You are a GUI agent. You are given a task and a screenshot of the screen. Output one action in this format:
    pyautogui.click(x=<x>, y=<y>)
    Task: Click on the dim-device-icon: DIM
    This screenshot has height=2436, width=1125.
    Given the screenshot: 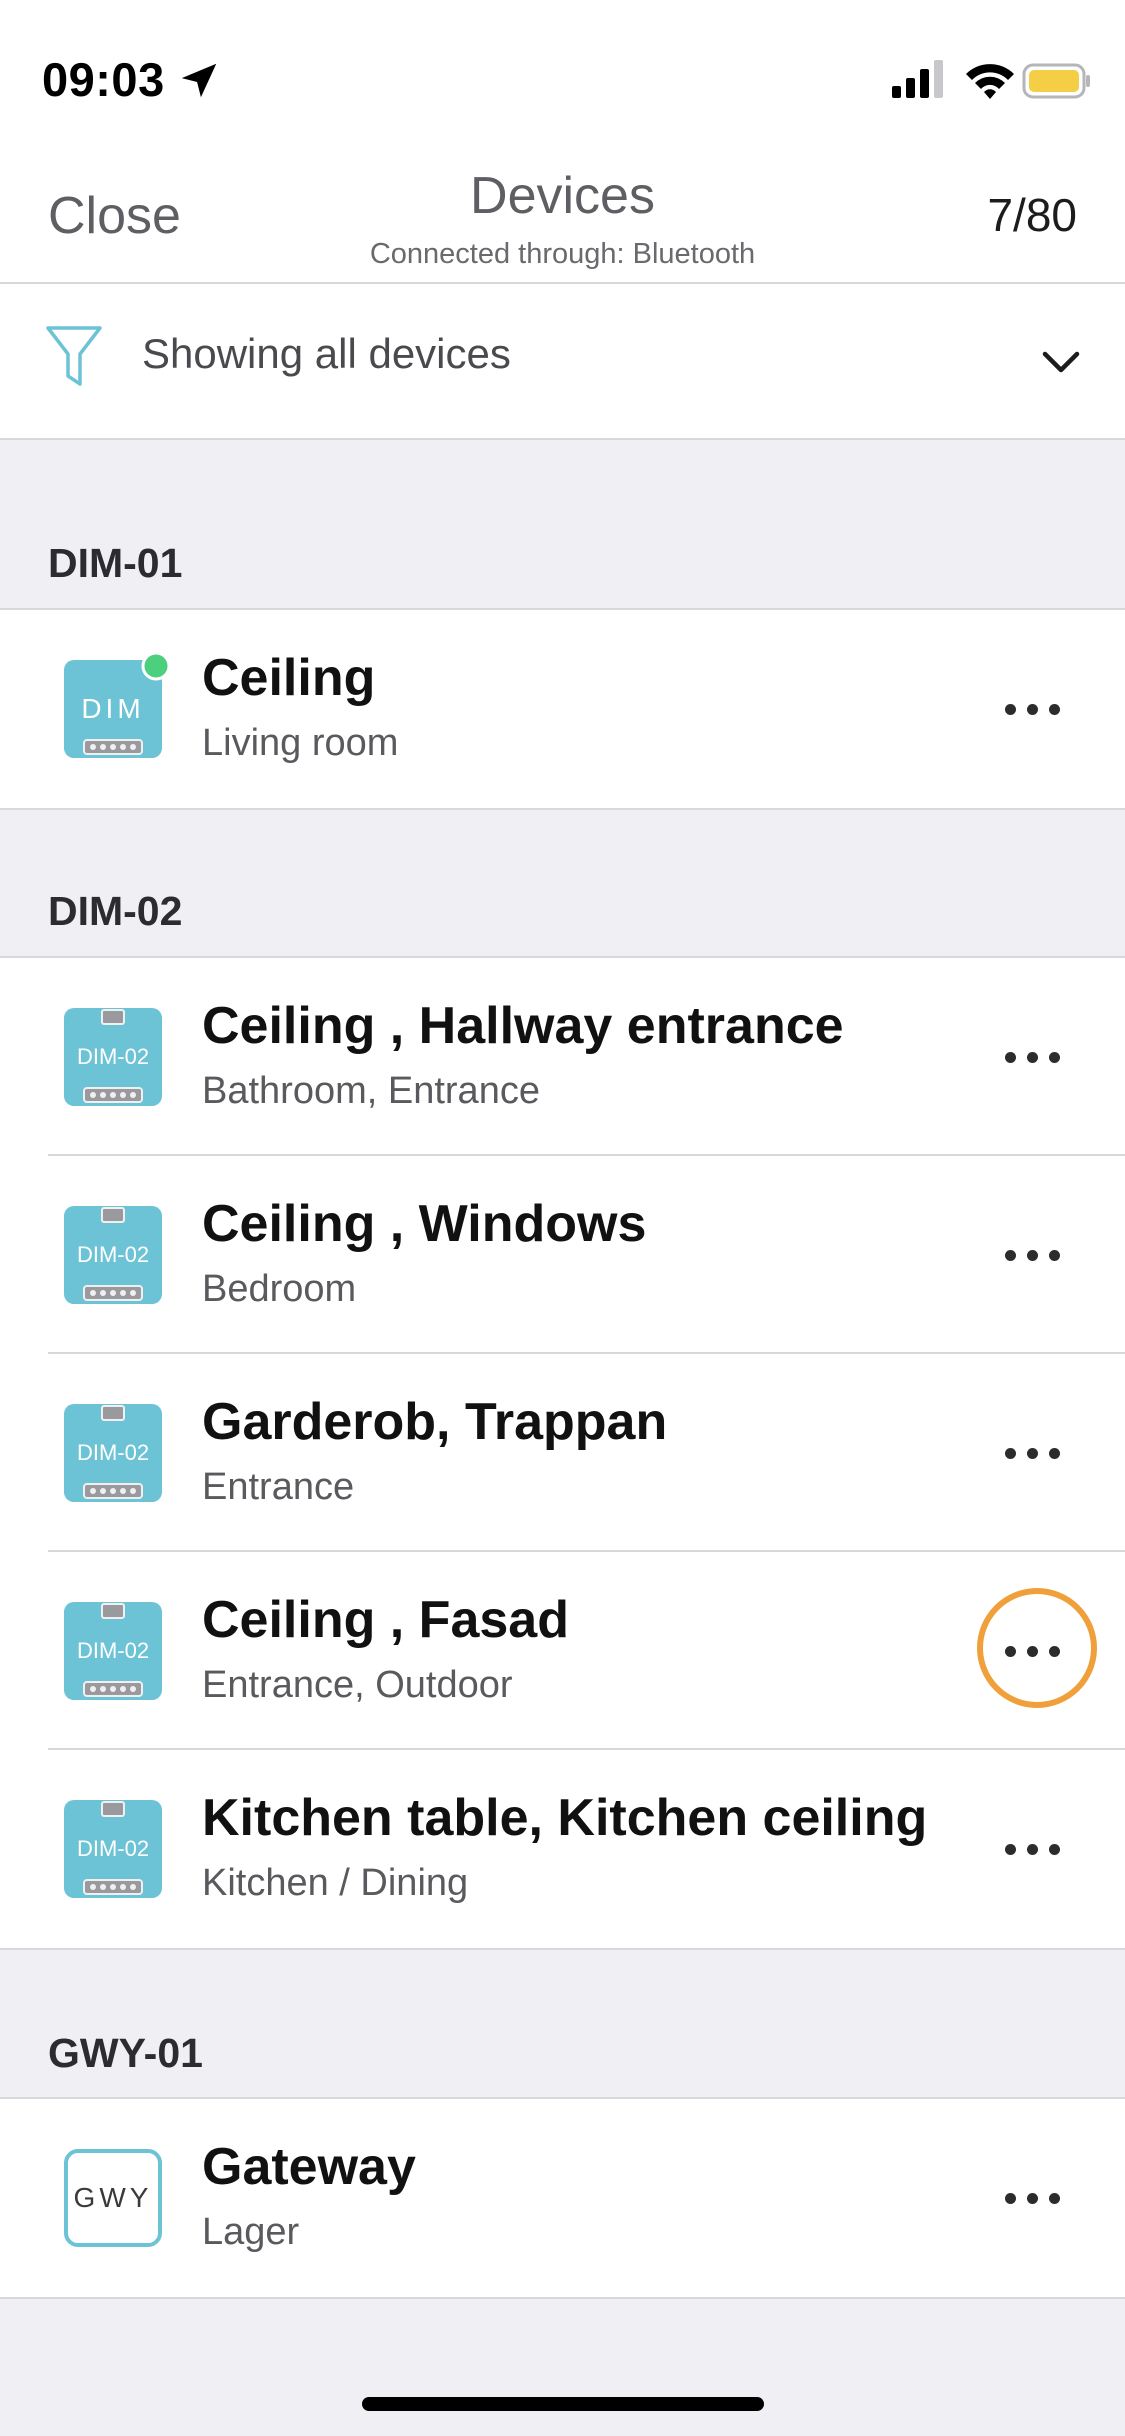 What is the action you would take?
    pyautogui.click(x=117, y=704)
    